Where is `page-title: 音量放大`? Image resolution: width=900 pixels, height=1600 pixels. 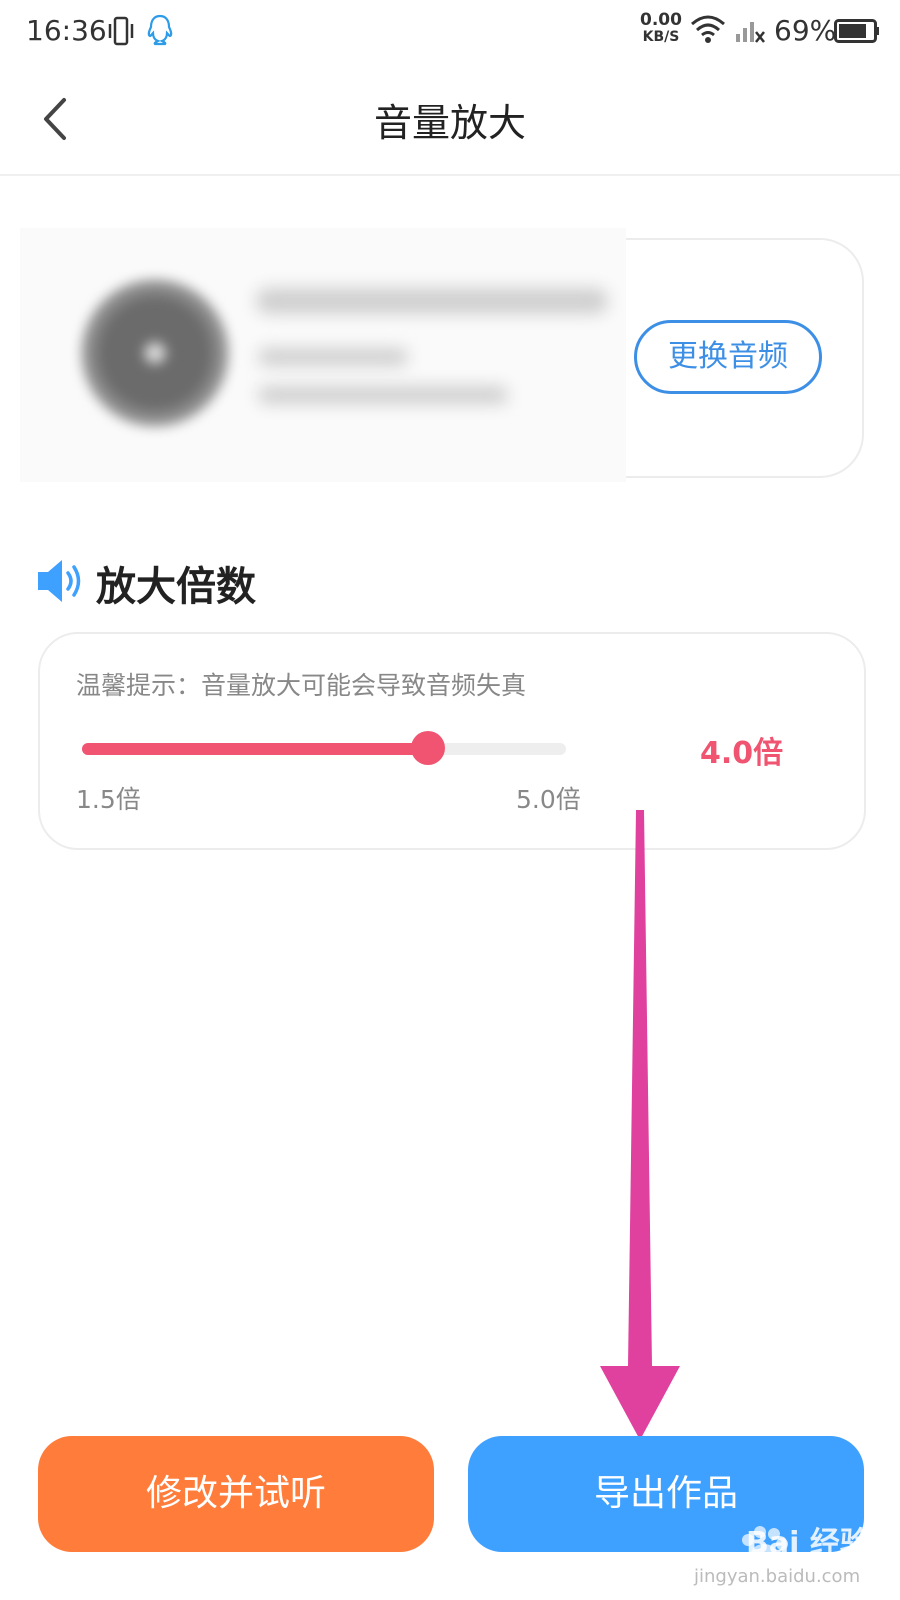
page-title: 音量放大 is located at coordinates (449, 123).